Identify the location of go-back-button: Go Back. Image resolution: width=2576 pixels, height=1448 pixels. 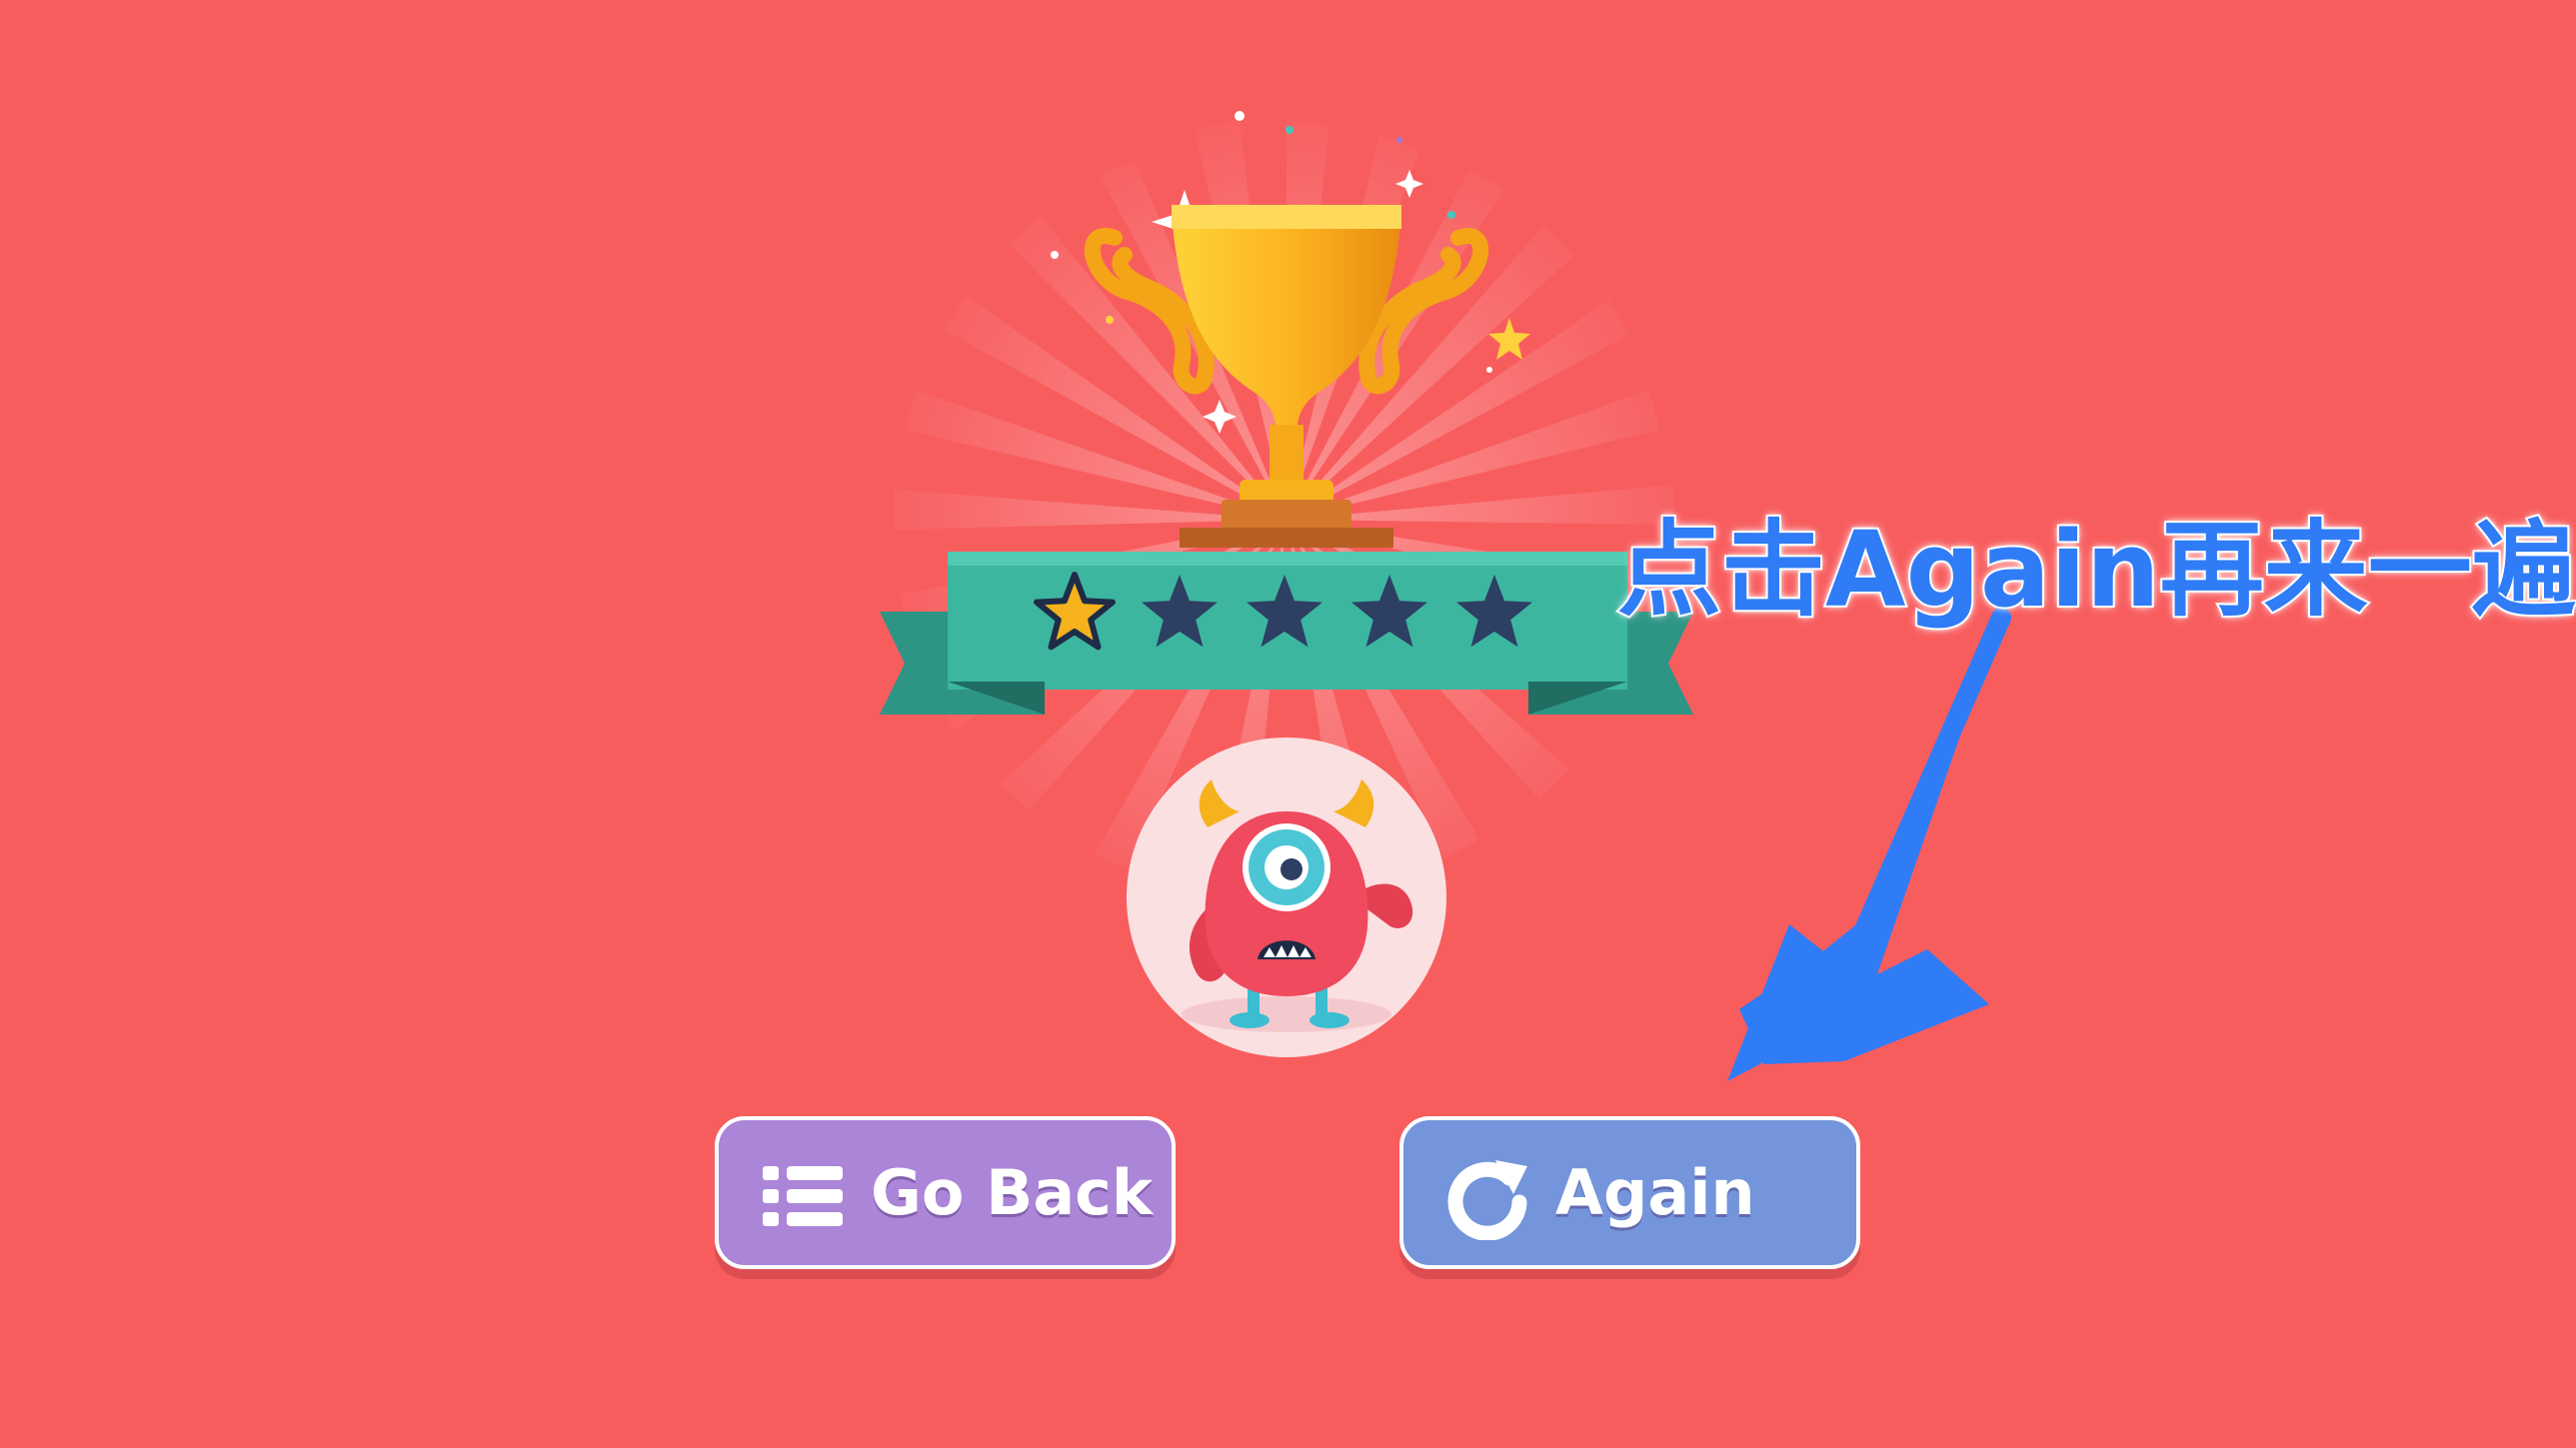
(946, 1192).